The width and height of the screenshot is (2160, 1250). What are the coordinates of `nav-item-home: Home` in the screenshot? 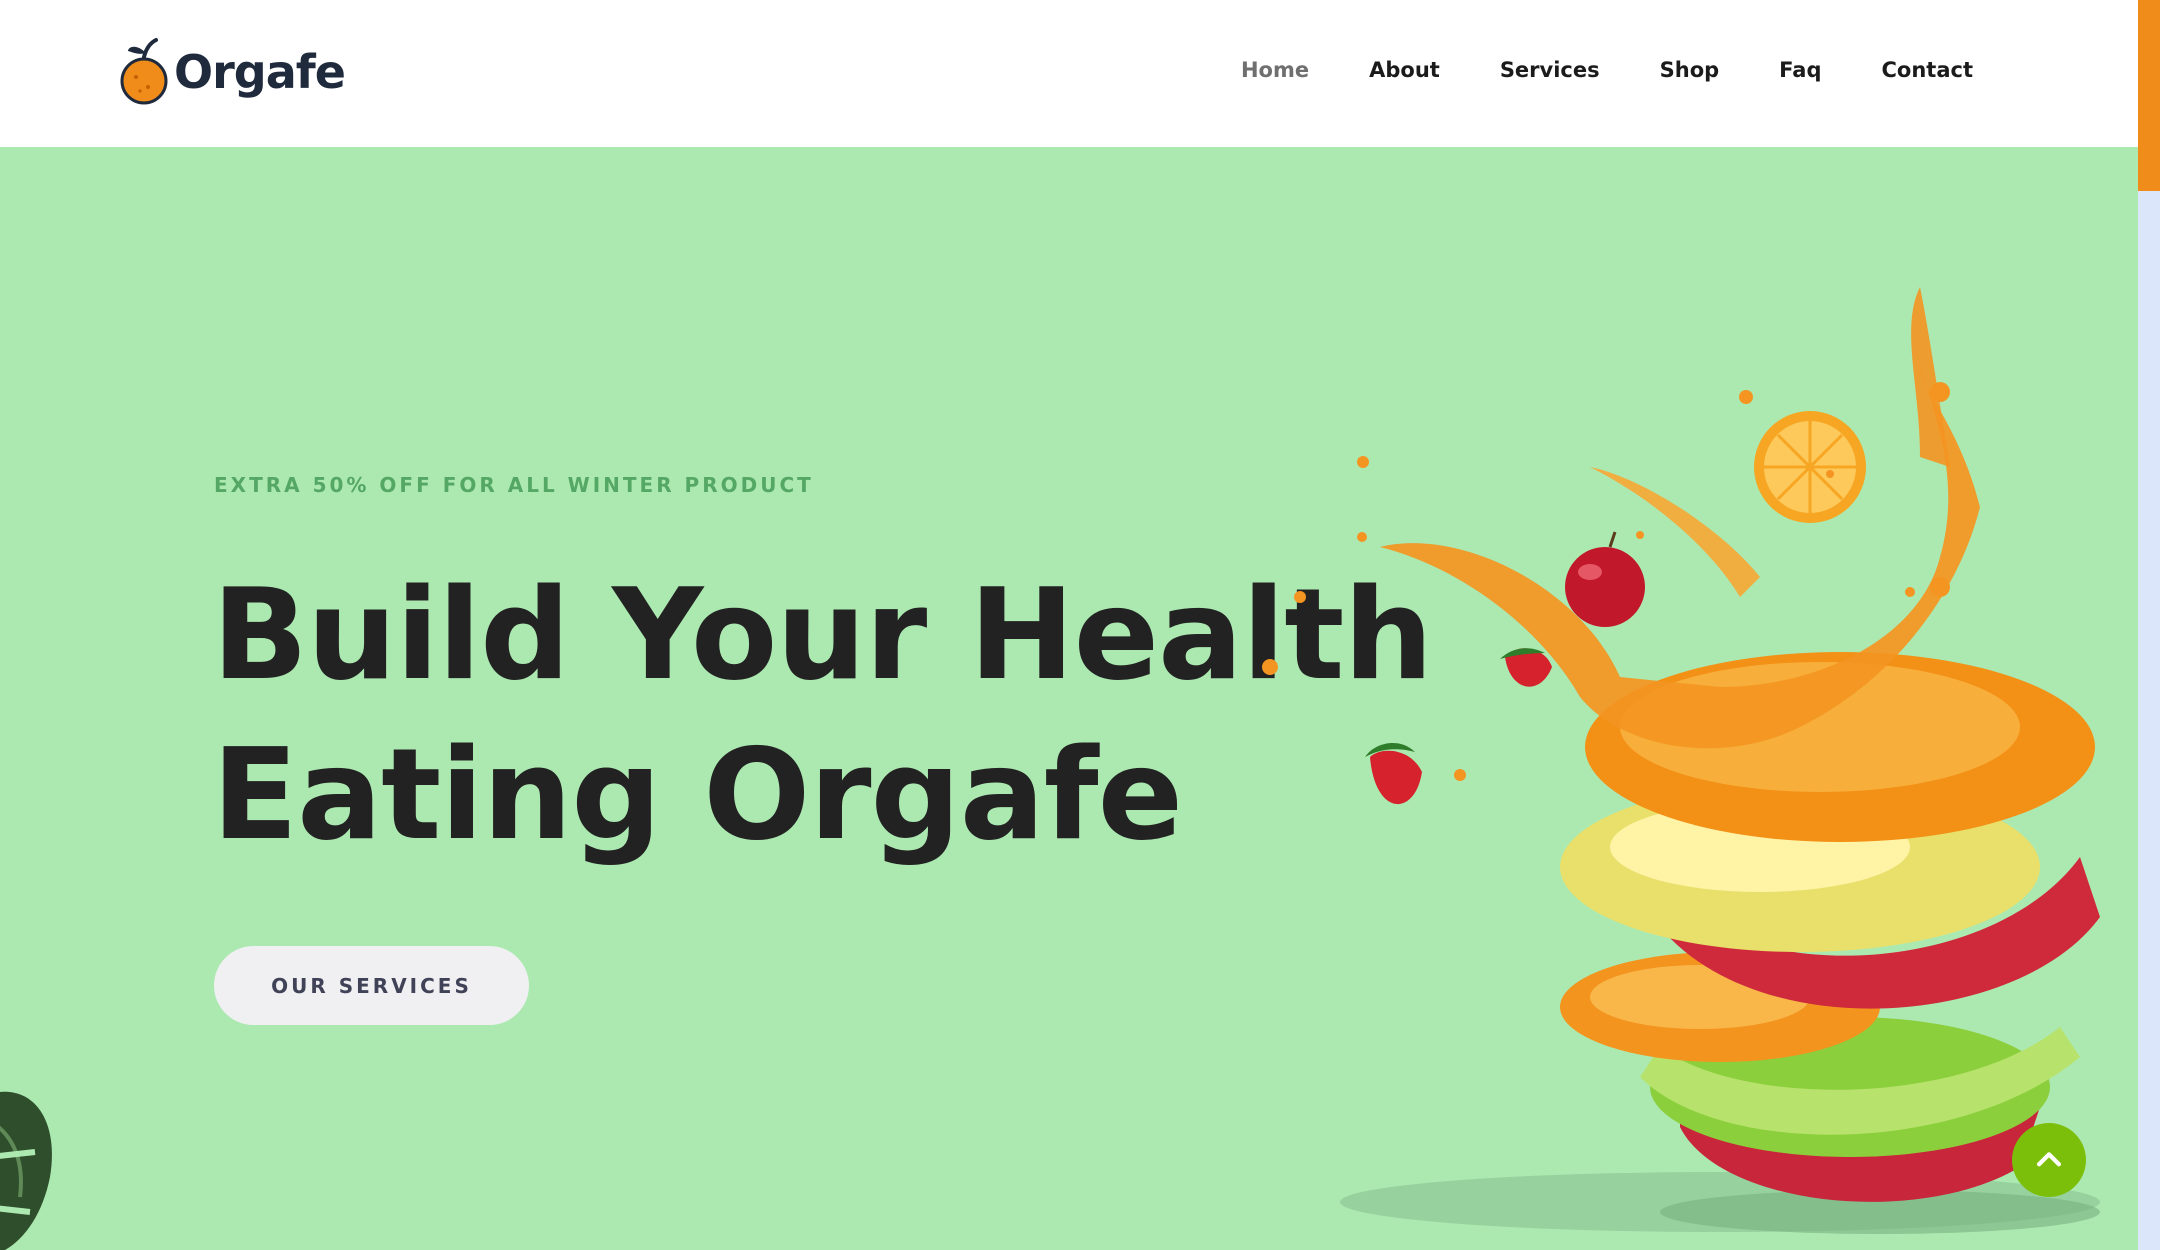 It's located at (1275, 70).